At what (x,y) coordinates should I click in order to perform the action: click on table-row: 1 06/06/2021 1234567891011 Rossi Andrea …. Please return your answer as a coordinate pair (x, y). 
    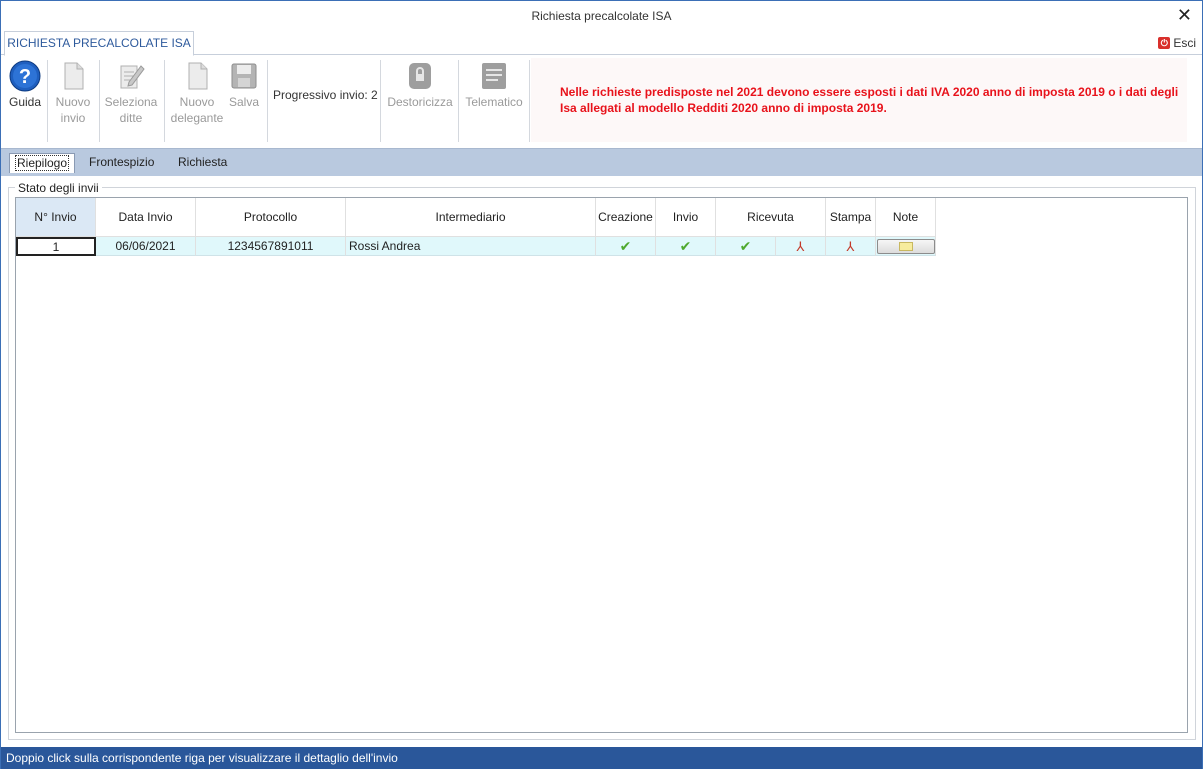
    Looking at the image, I should click on (476, 246).